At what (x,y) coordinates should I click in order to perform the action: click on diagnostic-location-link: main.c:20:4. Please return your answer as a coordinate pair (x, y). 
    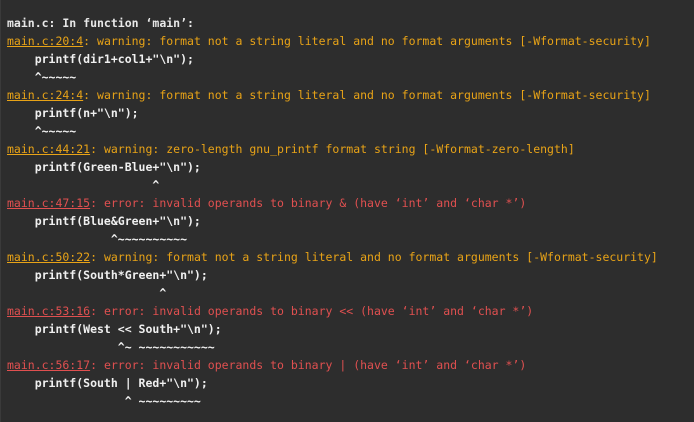
    Looking at the image, I should click on (45, 41).